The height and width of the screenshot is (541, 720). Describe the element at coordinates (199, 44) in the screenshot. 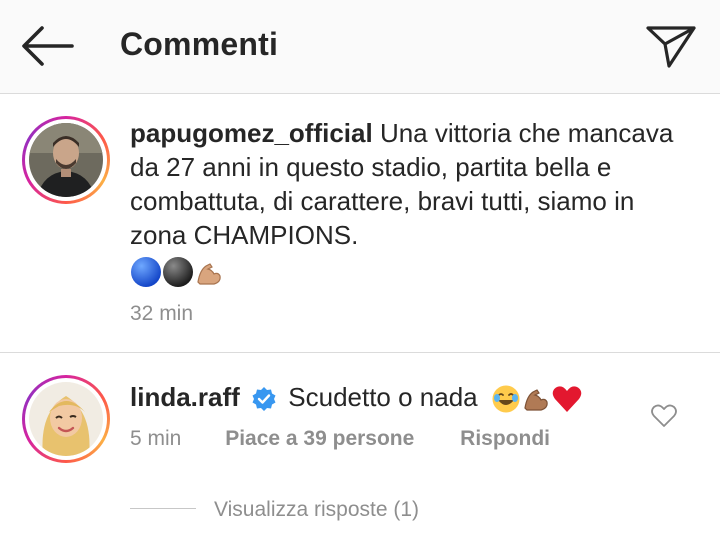

I see `page-title: Commenti` at that location.